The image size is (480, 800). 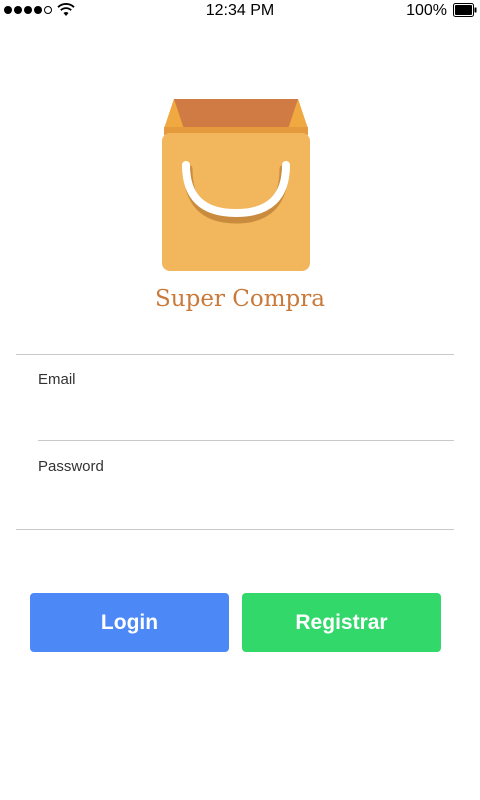 What do you see at coordinates (235, 354) in the screenshot?
I see `form-top-divider` at bounding box center [235, 354].